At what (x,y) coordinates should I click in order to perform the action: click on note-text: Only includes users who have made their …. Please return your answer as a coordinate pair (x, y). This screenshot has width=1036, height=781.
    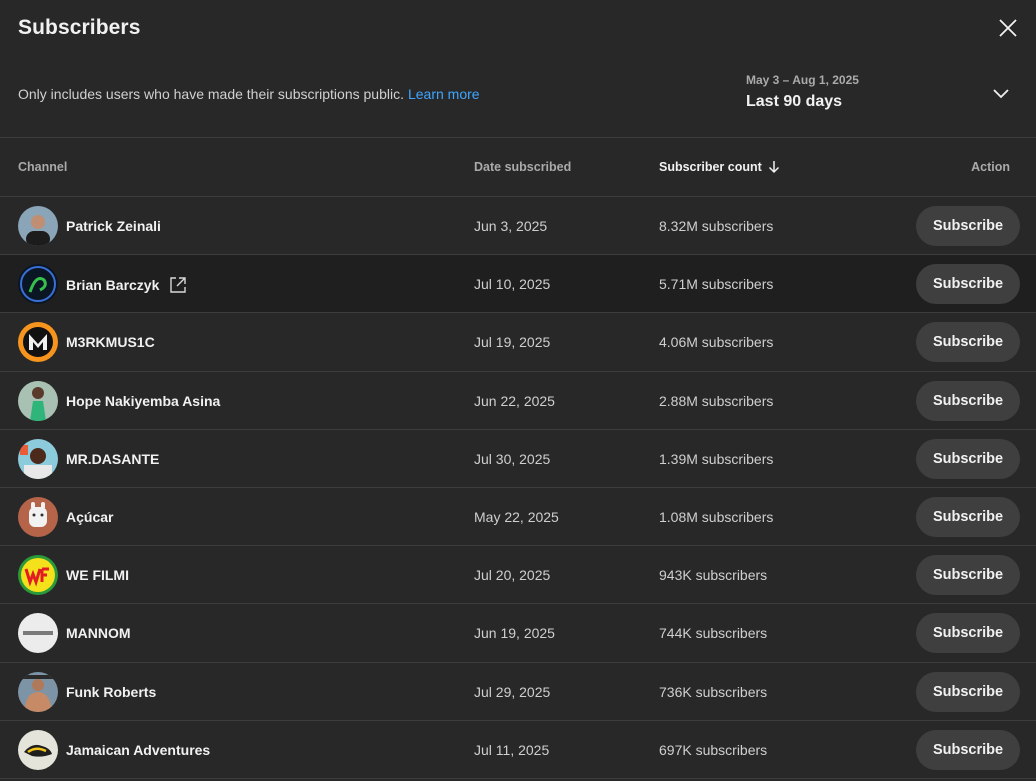
    Looking at the image, I should click on (211, 94).